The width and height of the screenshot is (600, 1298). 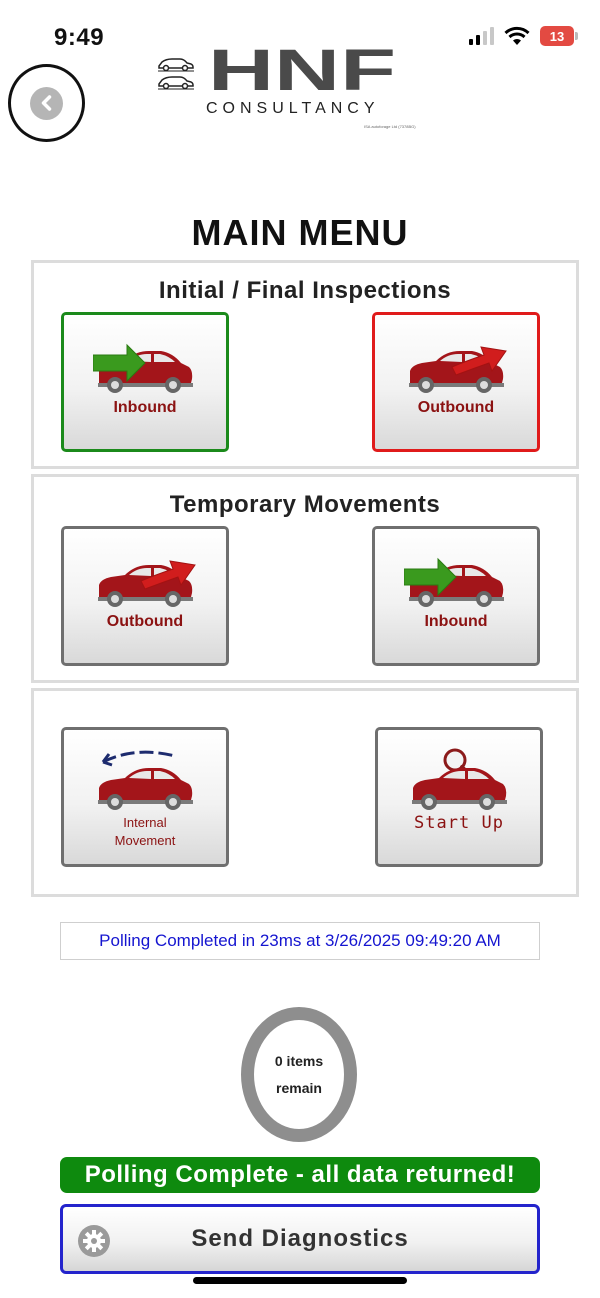 What do you see at coordinates (305, 290) in the screenshot?
I see `section-title: Initial / Final Inspections` at bounding box center [305, 290].